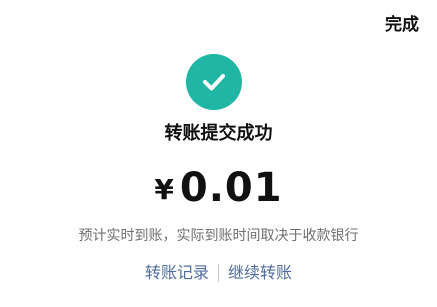  I want to click on continue-transfer-link: 继续转账, so click(260, 273).